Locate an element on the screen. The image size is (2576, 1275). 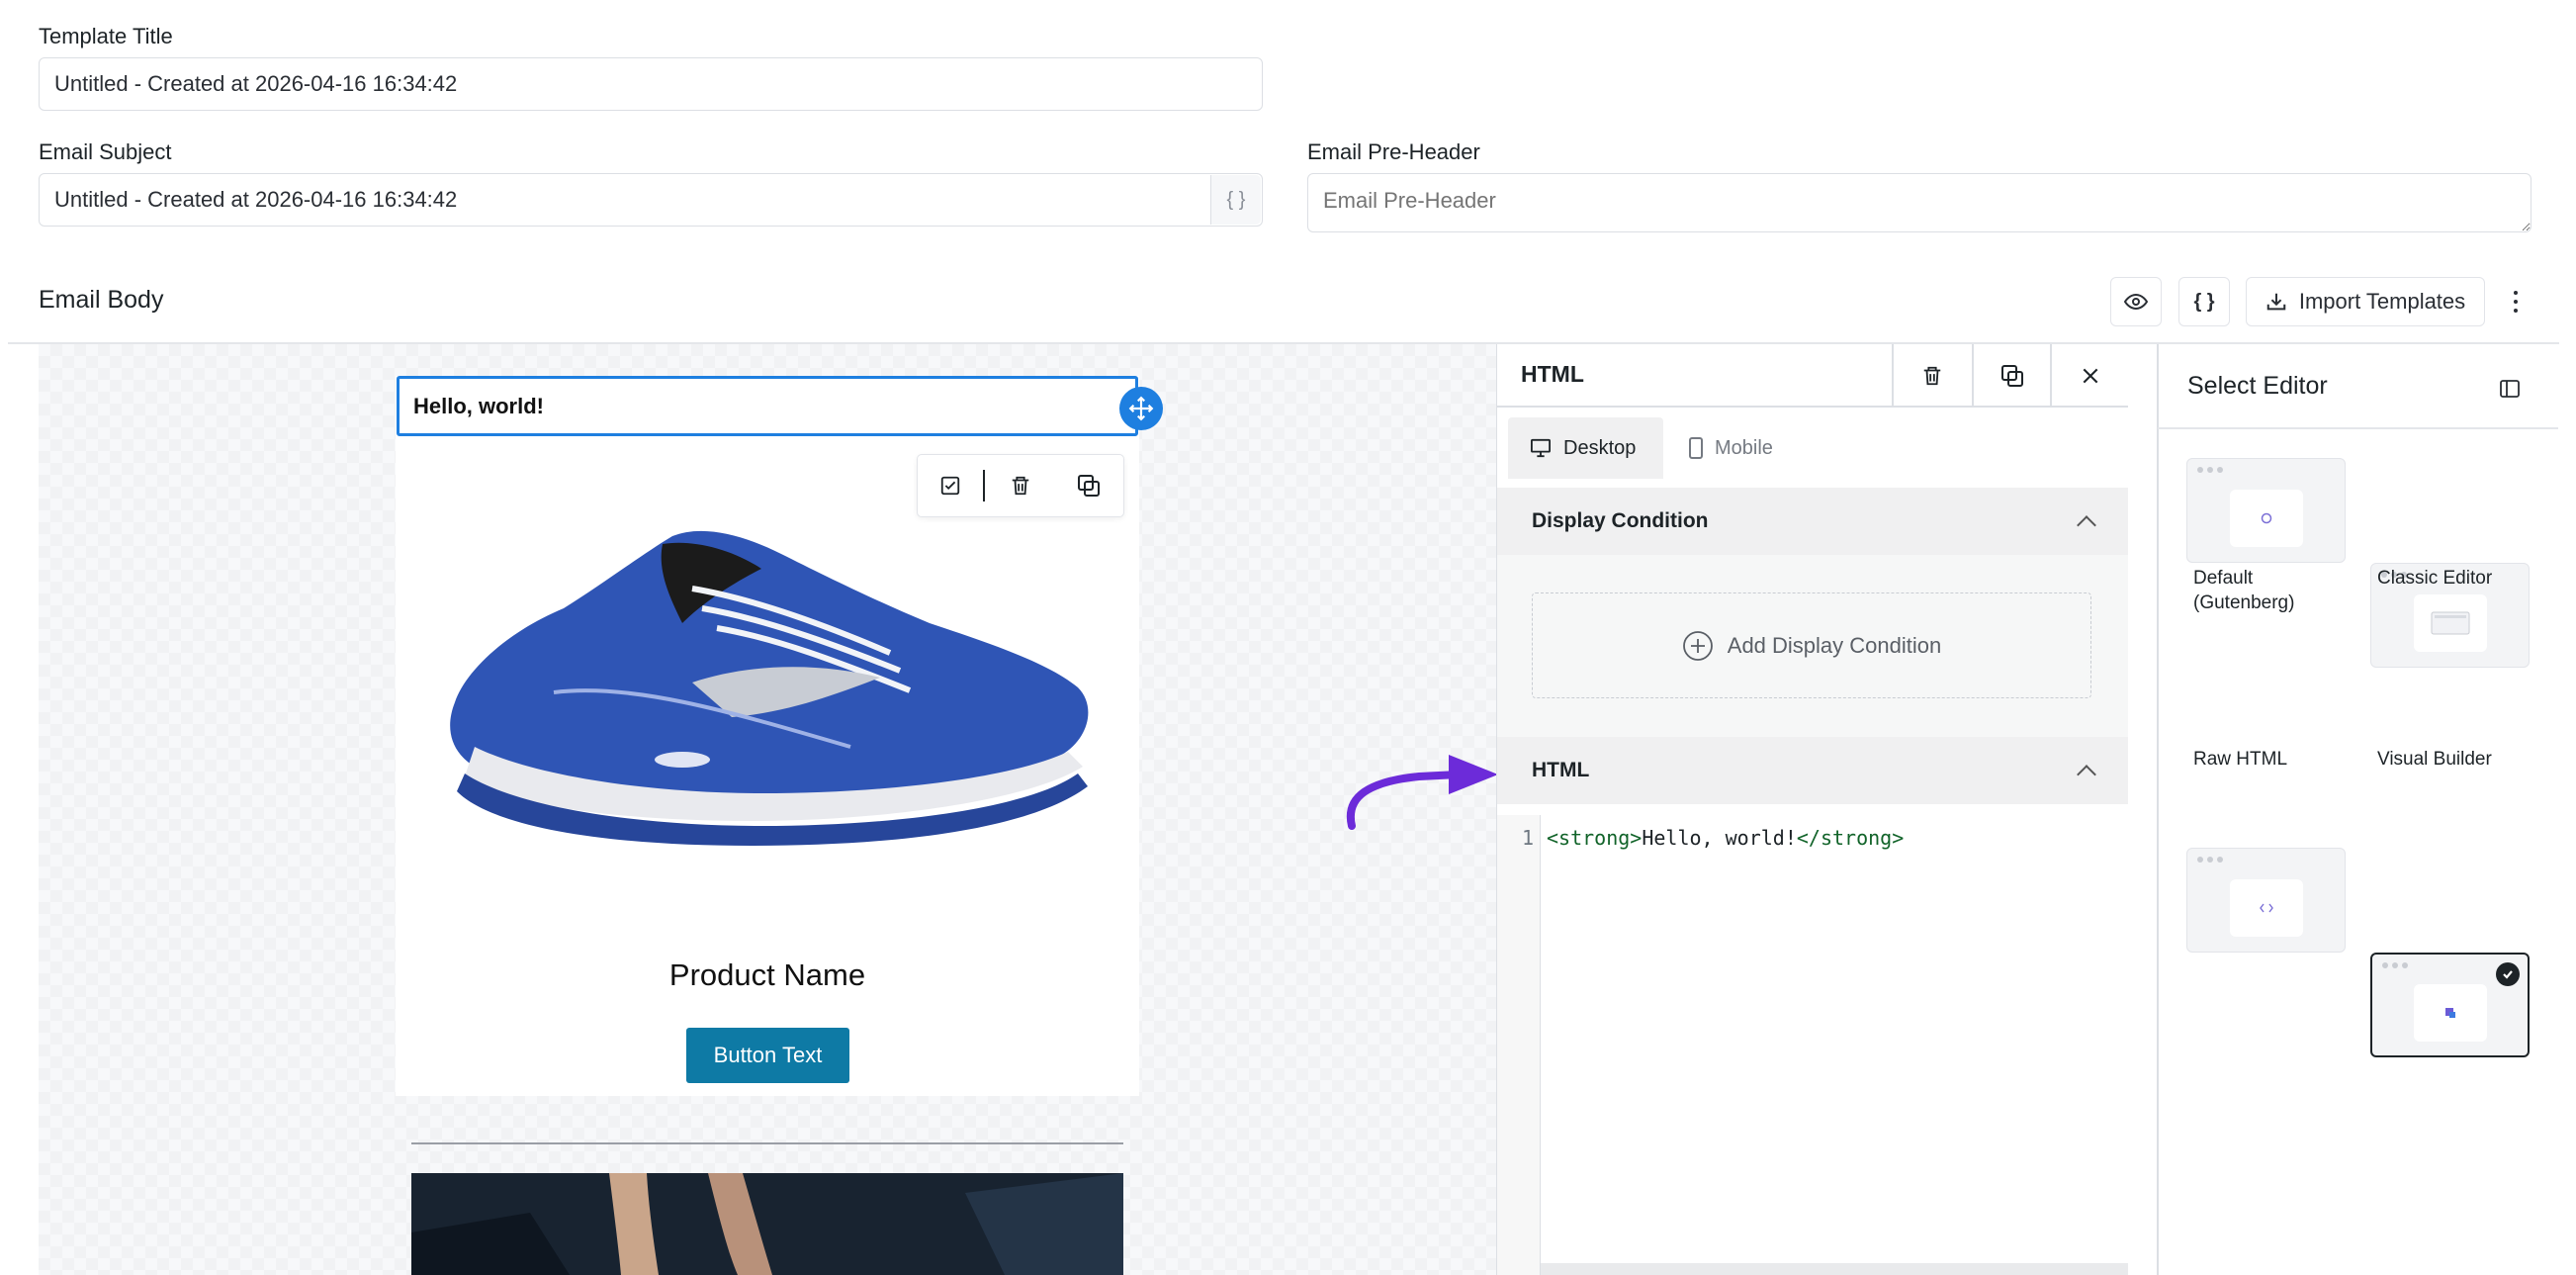
lower-image is located at coordinates (767, 1224).